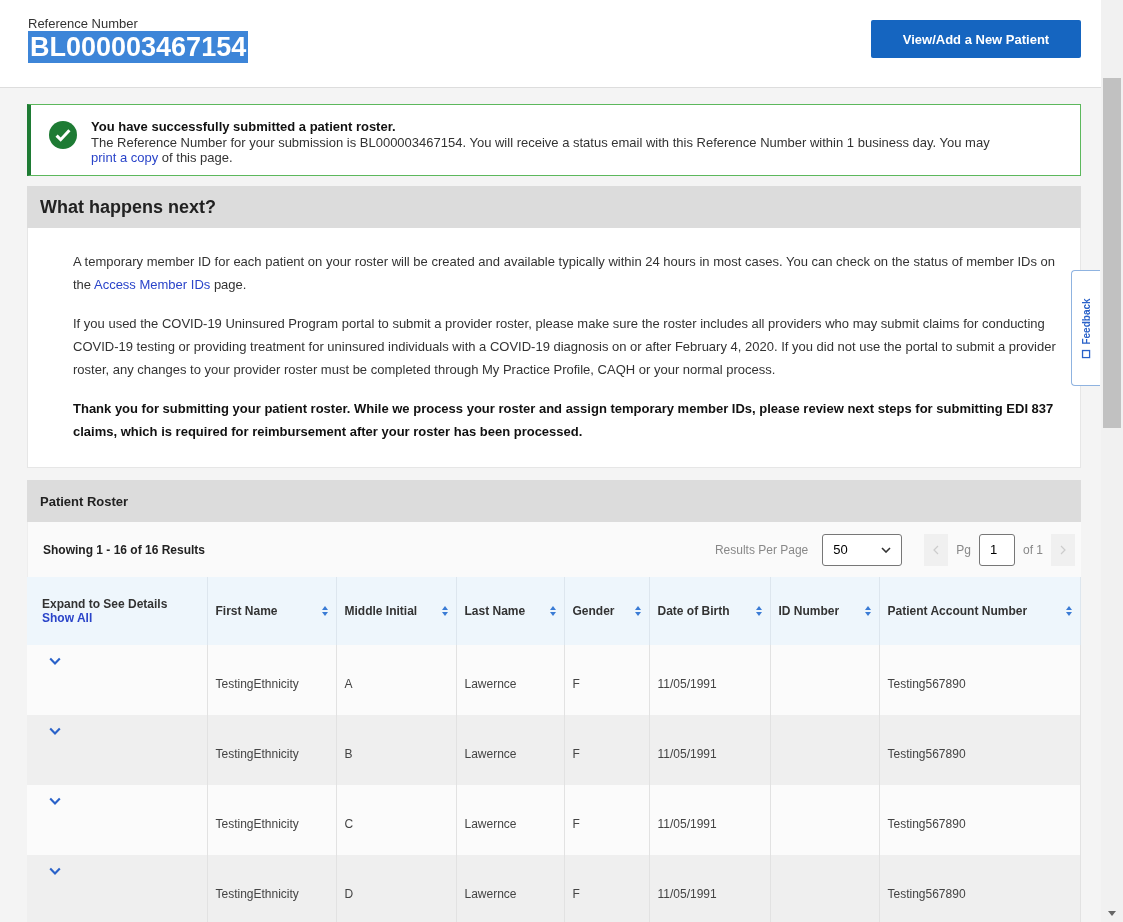  What do you see at coordinates (138, 47) in the screenshot?
I see `reference-number: BL000003467154` at bounding box center [138, 47].